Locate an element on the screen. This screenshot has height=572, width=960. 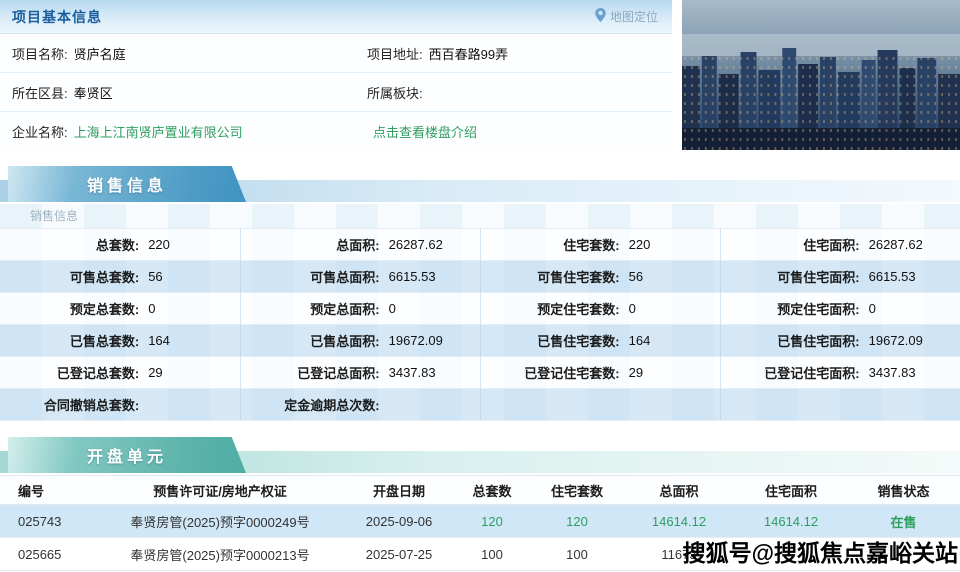
units-cell: 2025-07-25 is located at coordinates (399, 554).